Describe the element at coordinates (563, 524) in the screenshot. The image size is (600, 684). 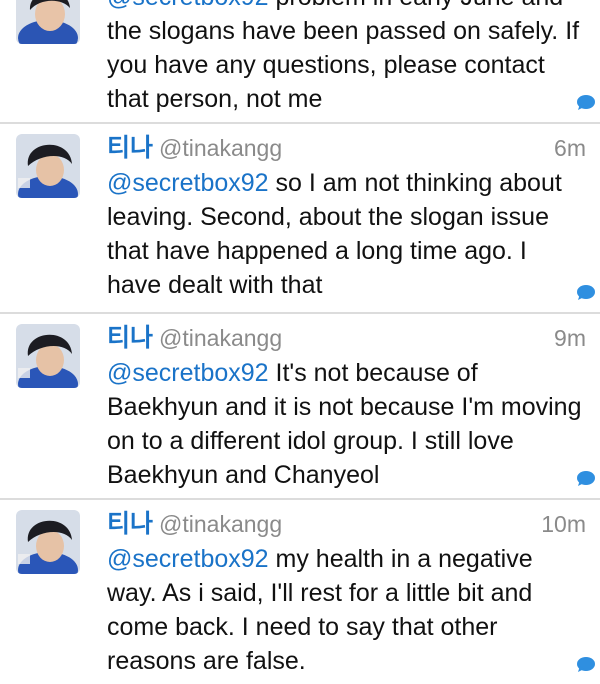
I see `timestamp: 10m` at that location.